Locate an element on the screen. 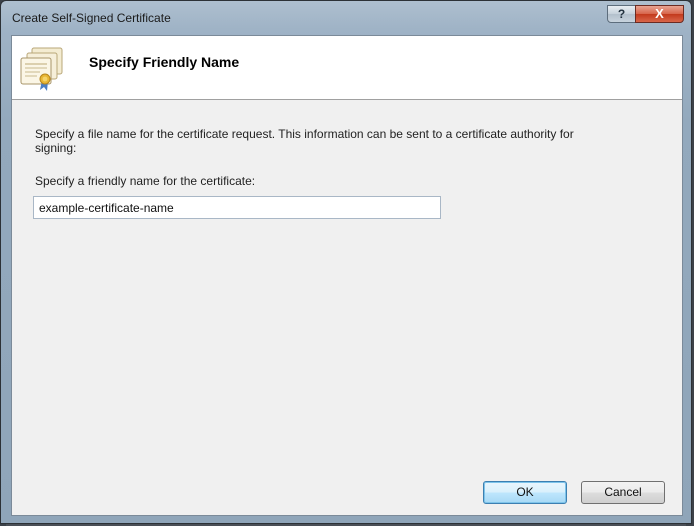 The width and height of the screenshot is (694, 526). page-title: Specify Friendly Name is located at coordinates (164, 62).